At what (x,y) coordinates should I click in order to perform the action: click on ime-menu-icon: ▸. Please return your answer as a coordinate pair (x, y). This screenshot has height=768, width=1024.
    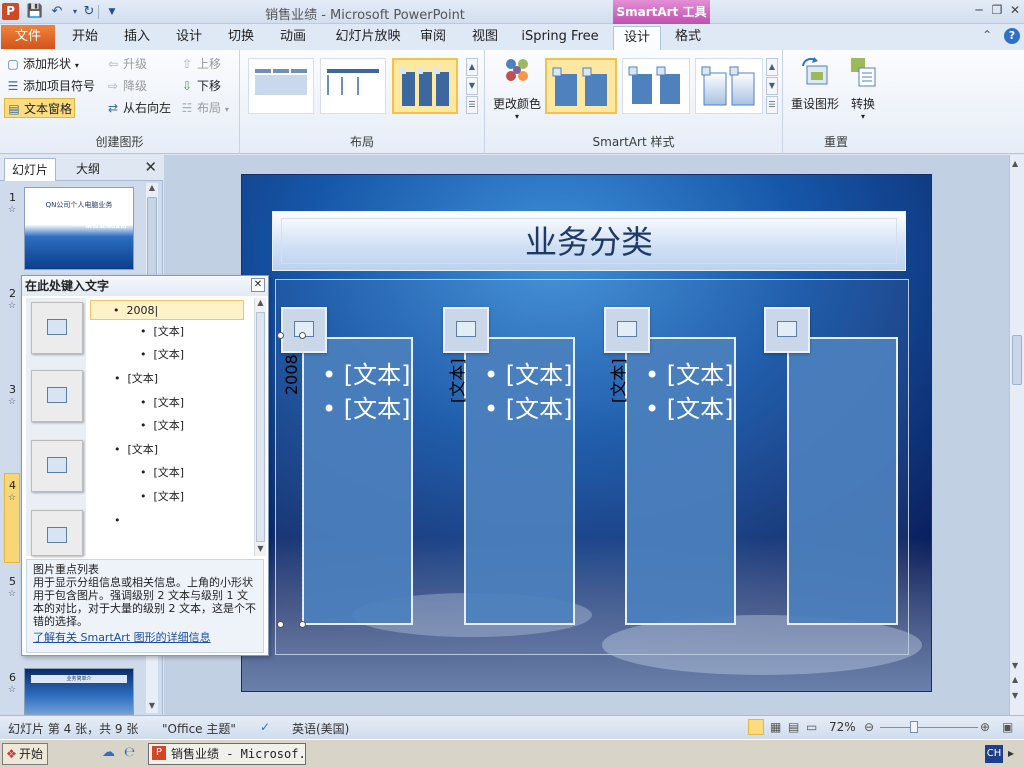
    Looking at the image, I should click on (1011, 753).